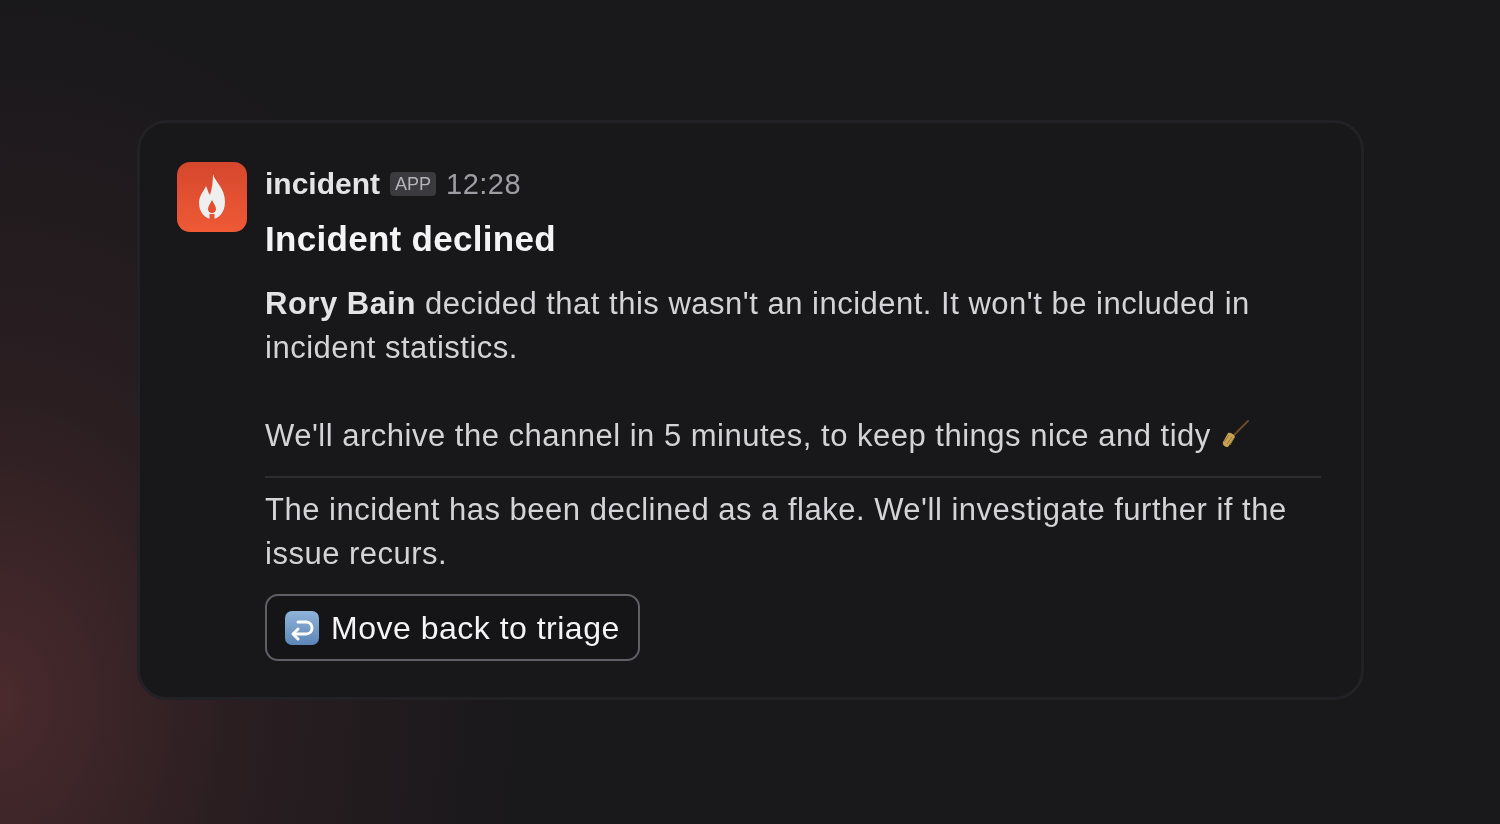 This screenshot has height=824, width=1500. I want to click on message-title: Incident declined, so click(411, 239).